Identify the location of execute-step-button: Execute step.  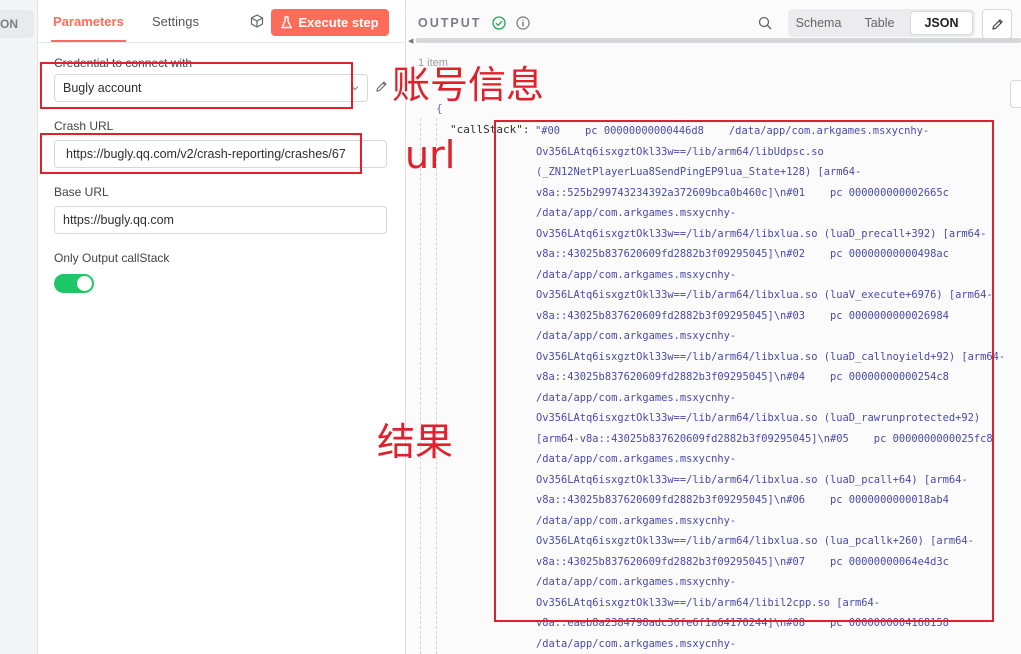
(330, 22).